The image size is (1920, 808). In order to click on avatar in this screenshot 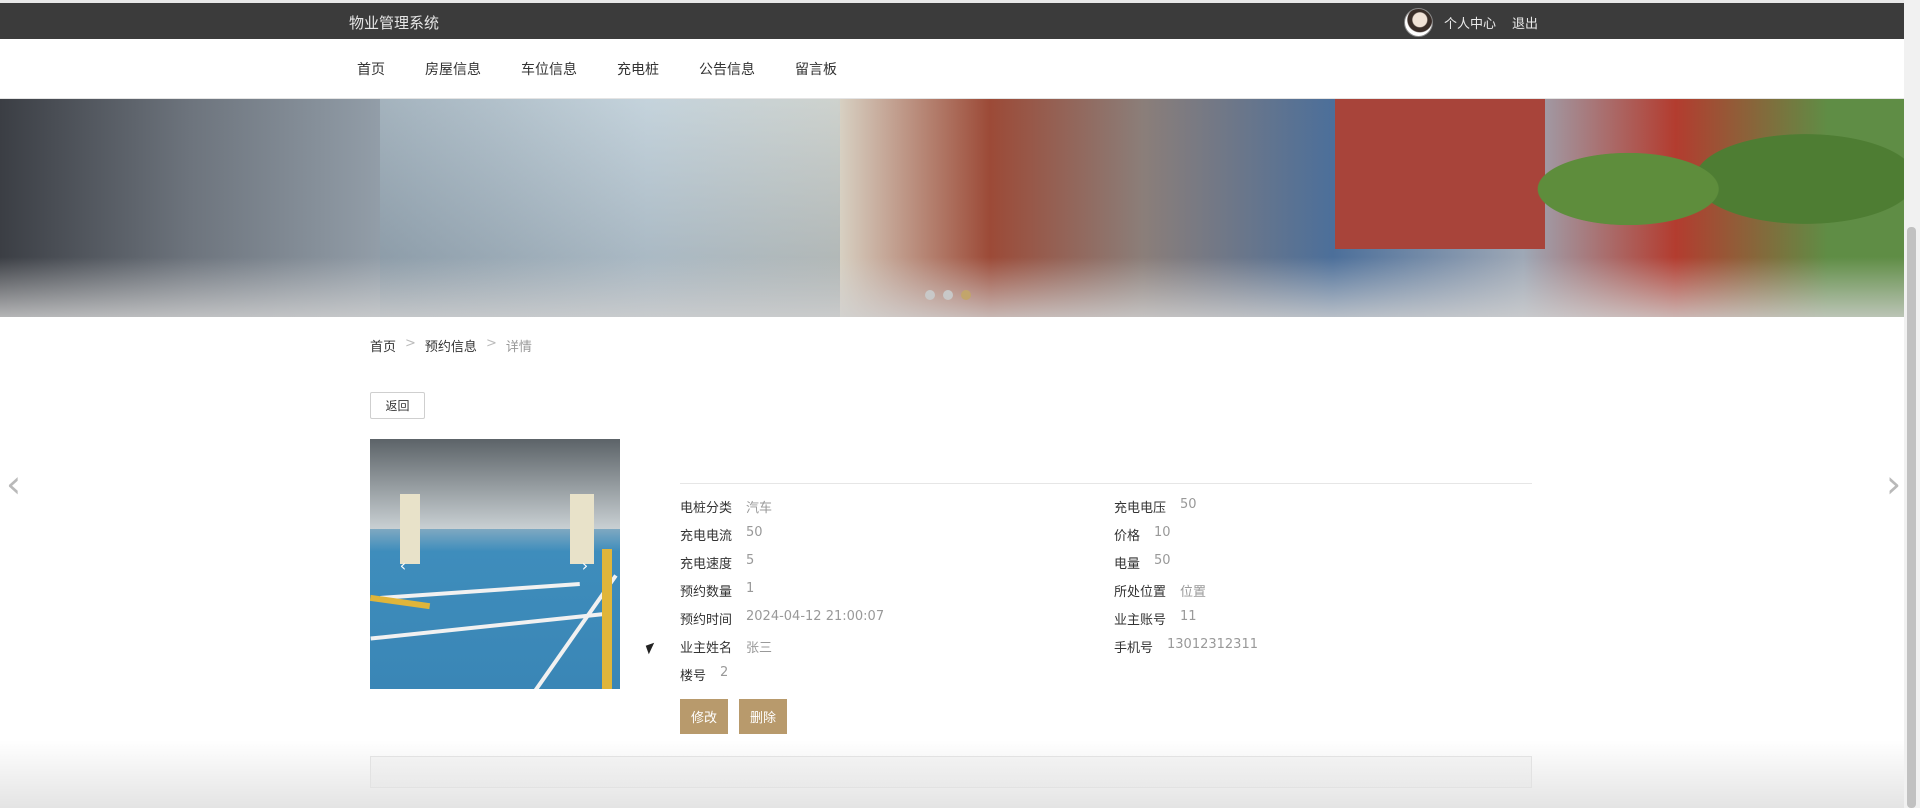, I will do `click(1418, 22)`.